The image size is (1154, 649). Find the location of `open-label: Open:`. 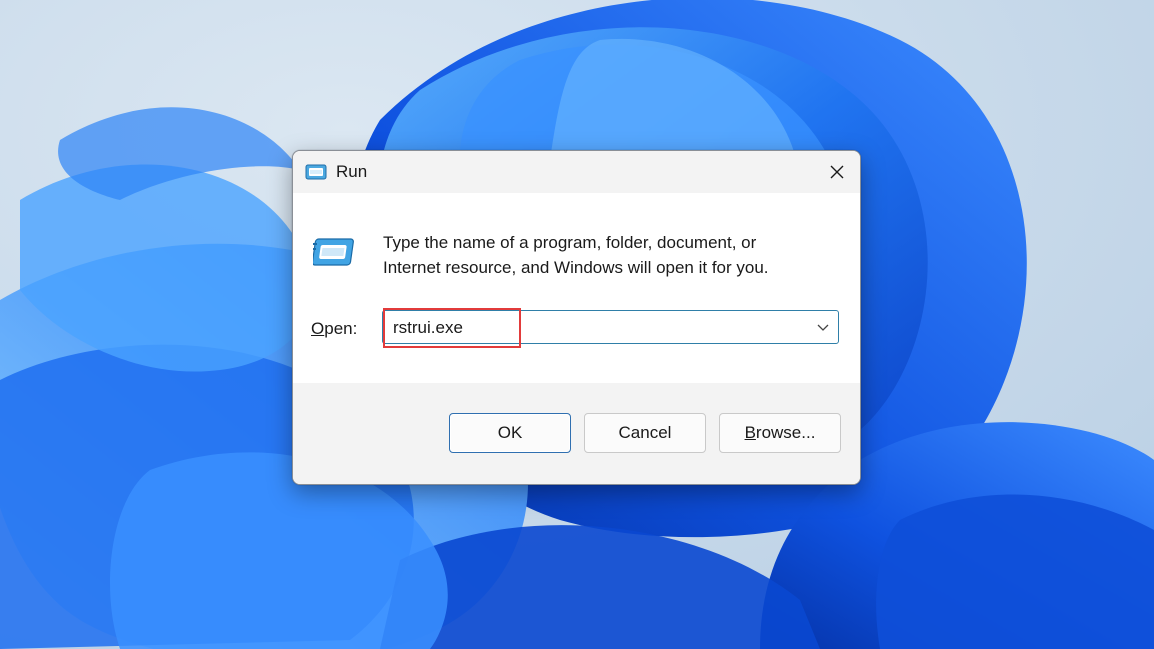

open-label: Open: is located at coordinates (334, 329).